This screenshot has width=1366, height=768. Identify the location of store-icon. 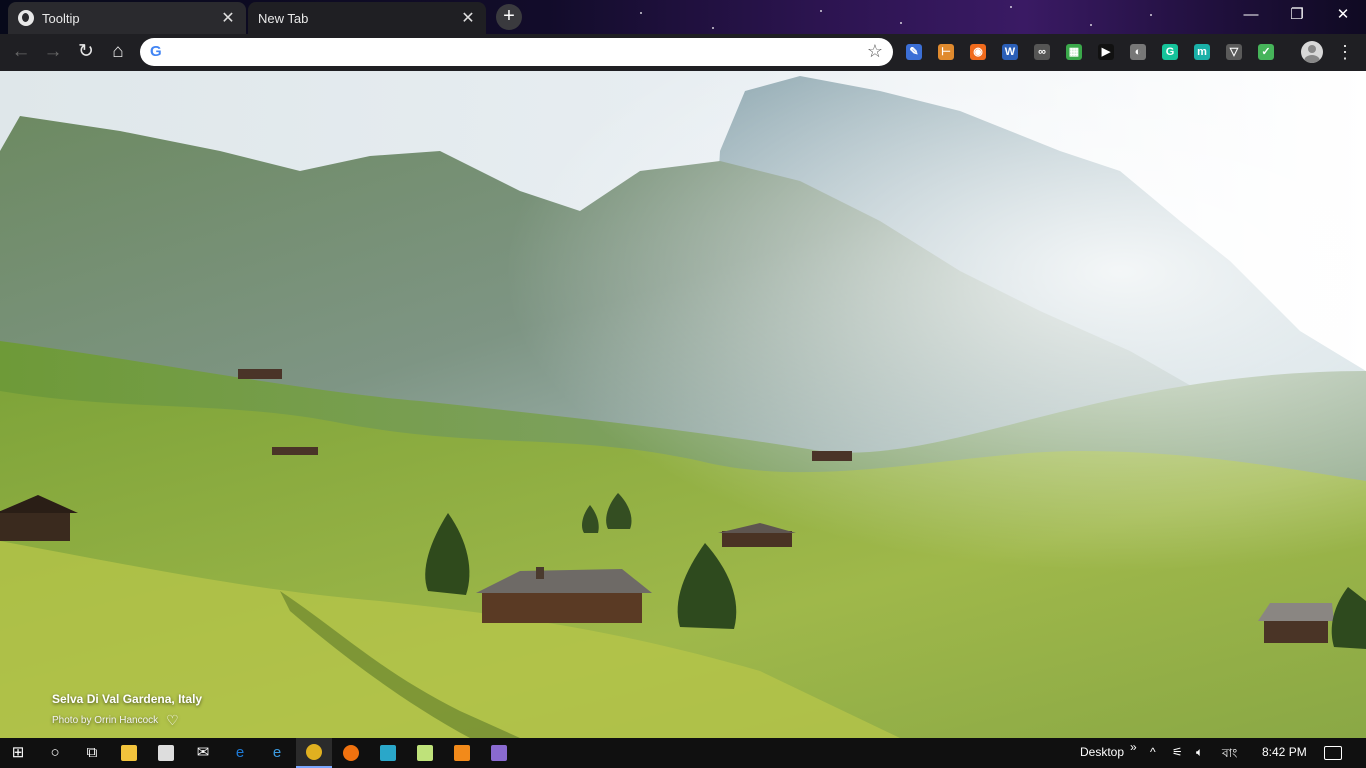
(166, 753).